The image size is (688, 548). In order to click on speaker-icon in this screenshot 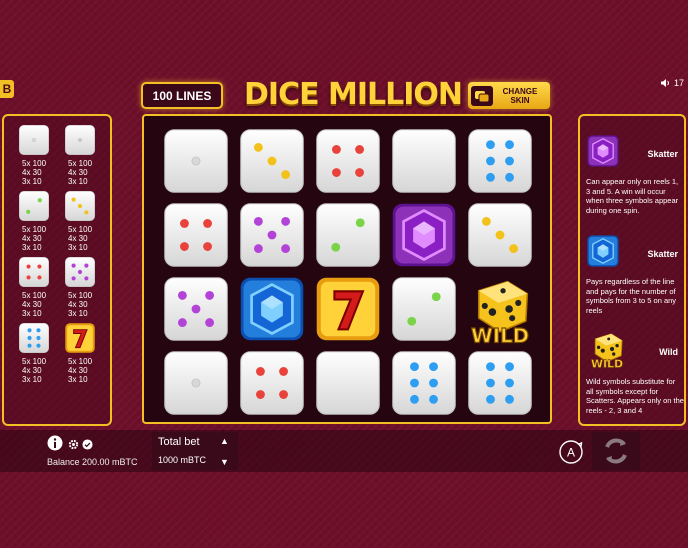, I will do `click(665, 83)`.